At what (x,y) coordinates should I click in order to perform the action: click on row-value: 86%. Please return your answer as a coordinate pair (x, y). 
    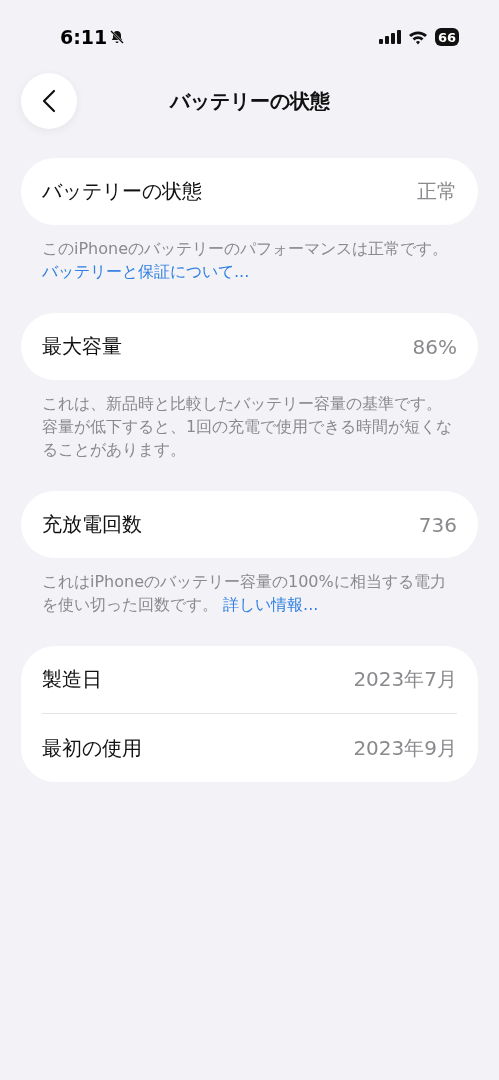
    Looking at the image, I should click on (434, 346).